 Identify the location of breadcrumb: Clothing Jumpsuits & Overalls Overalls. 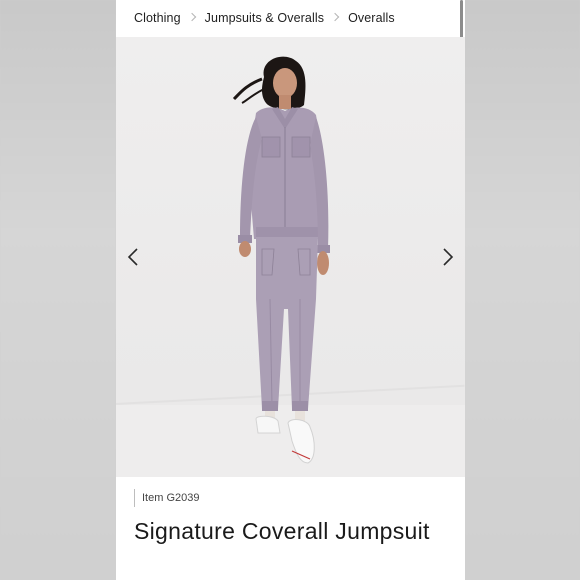
(290, 18).